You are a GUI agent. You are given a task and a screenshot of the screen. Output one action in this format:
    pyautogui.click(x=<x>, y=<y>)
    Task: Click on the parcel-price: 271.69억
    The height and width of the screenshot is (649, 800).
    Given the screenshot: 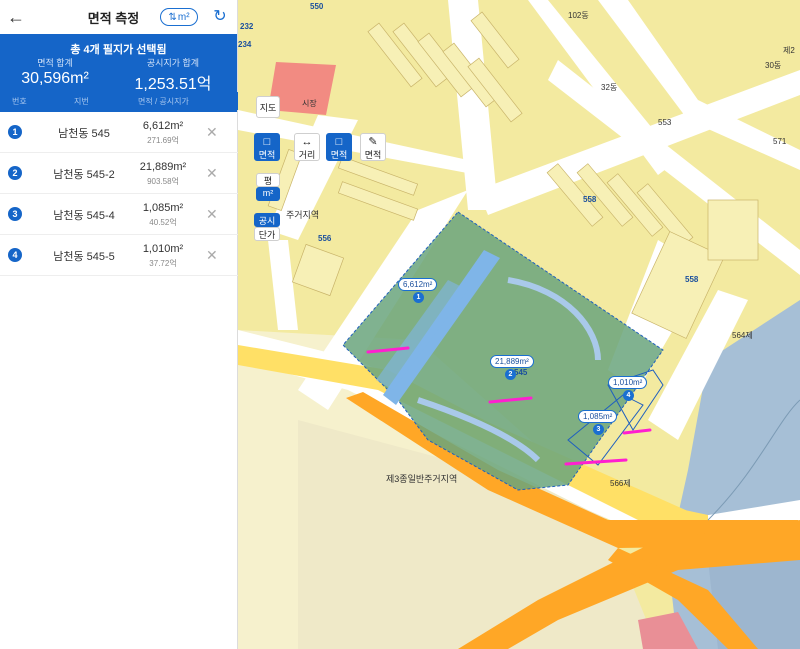 What is the action you would take?
    pyautogui.click(x=163, y=140)
    